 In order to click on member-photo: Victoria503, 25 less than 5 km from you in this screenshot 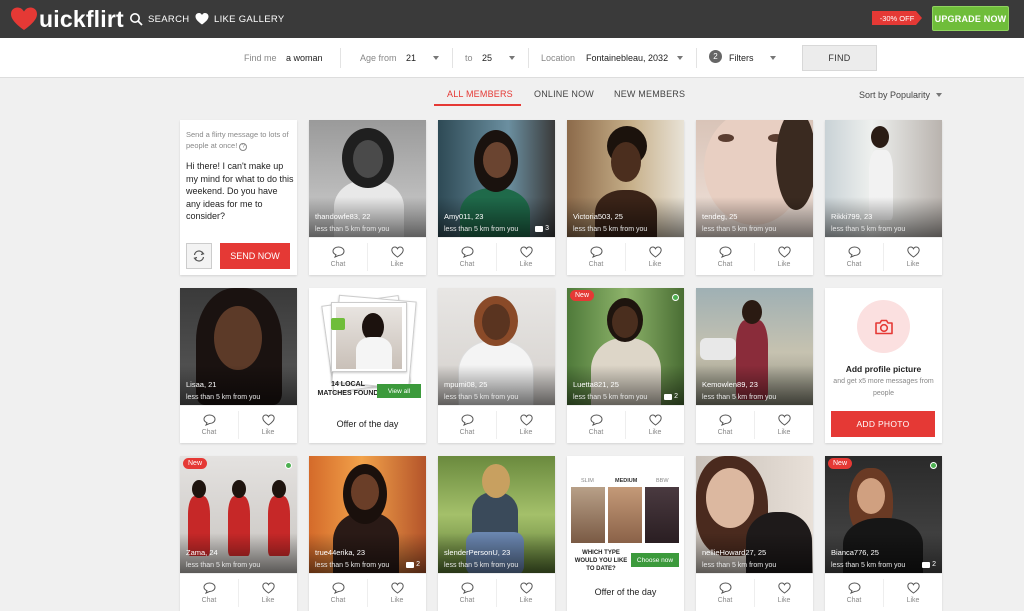, I will do `click(625, 178)`.